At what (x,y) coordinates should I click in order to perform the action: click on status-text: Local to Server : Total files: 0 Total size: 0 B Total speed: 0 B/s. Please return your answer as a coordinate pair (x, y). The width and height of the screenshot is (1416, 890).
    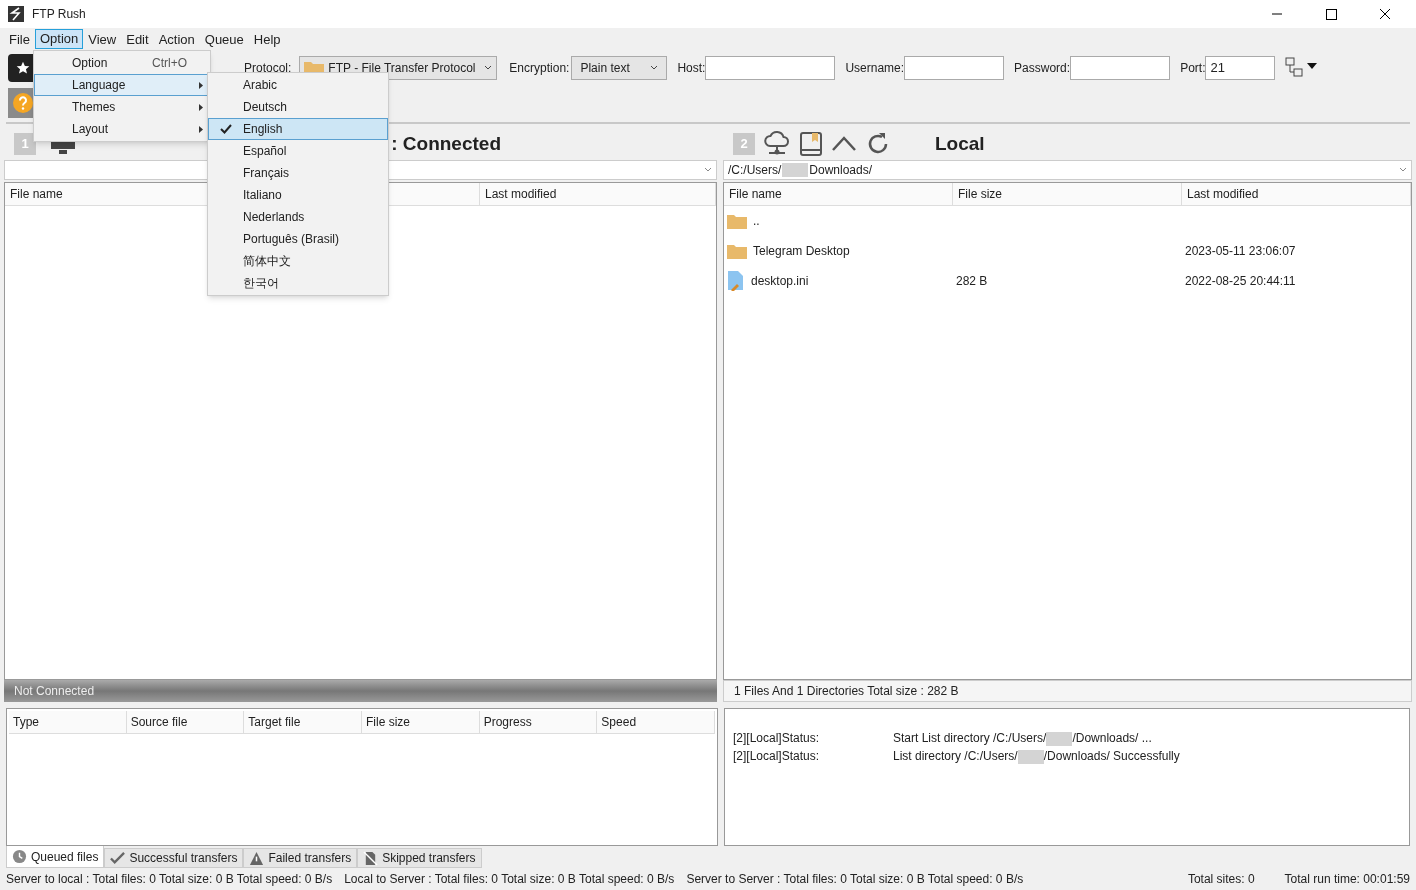
    Looking at the image, I should click on (509, 879).